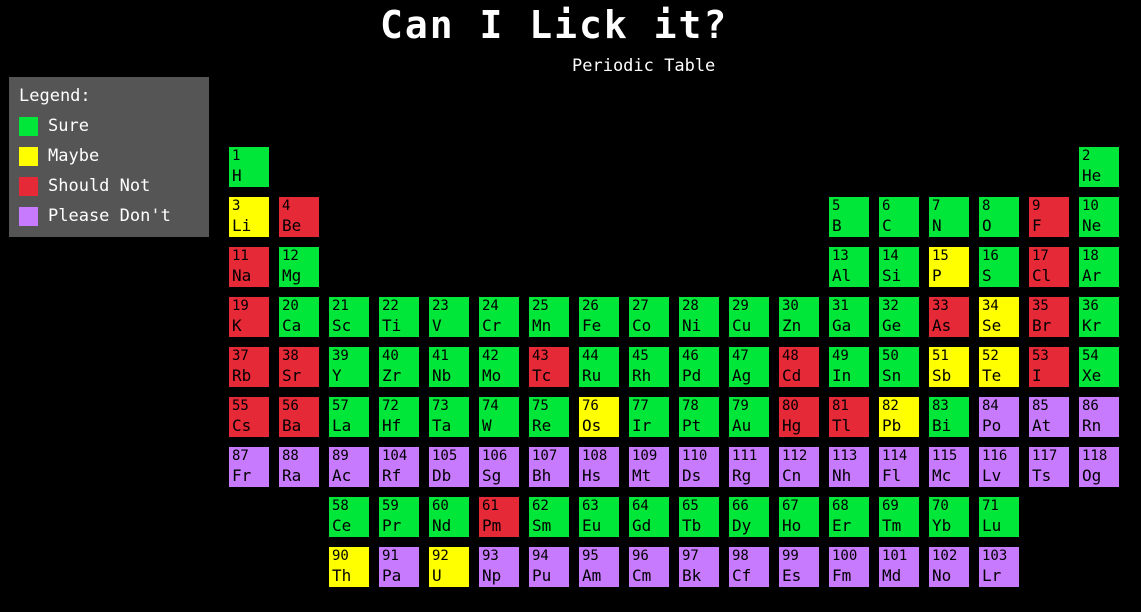 The height and width of the screenshot is (612, 1141). Describe the element at coordinates (99, 186) in the screenshot. I see `legend-label-should-not: Should Not` at that location.